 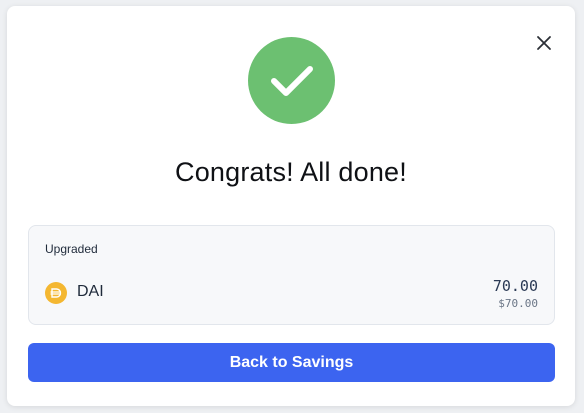 I want to click on token-symbol: DAI, so click(x=90, y=291).